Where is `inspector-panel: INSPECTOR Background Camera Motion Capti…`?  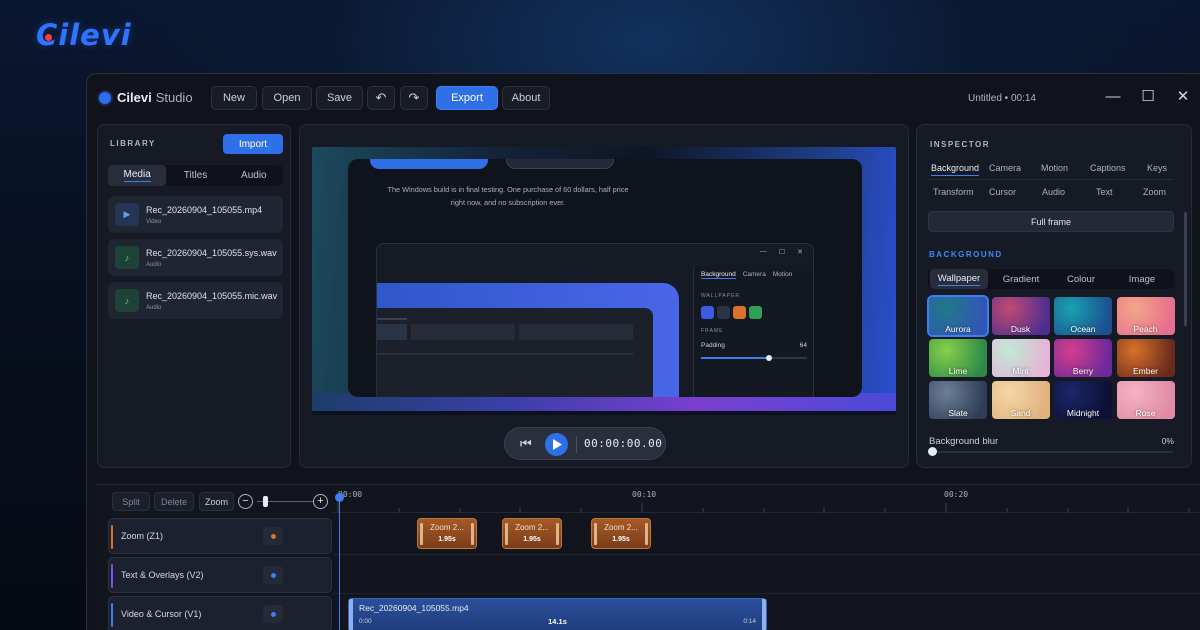
inspector-panel: INSPECTOR Background Camera Motion Capti… is located at coordinates (1054, 296).